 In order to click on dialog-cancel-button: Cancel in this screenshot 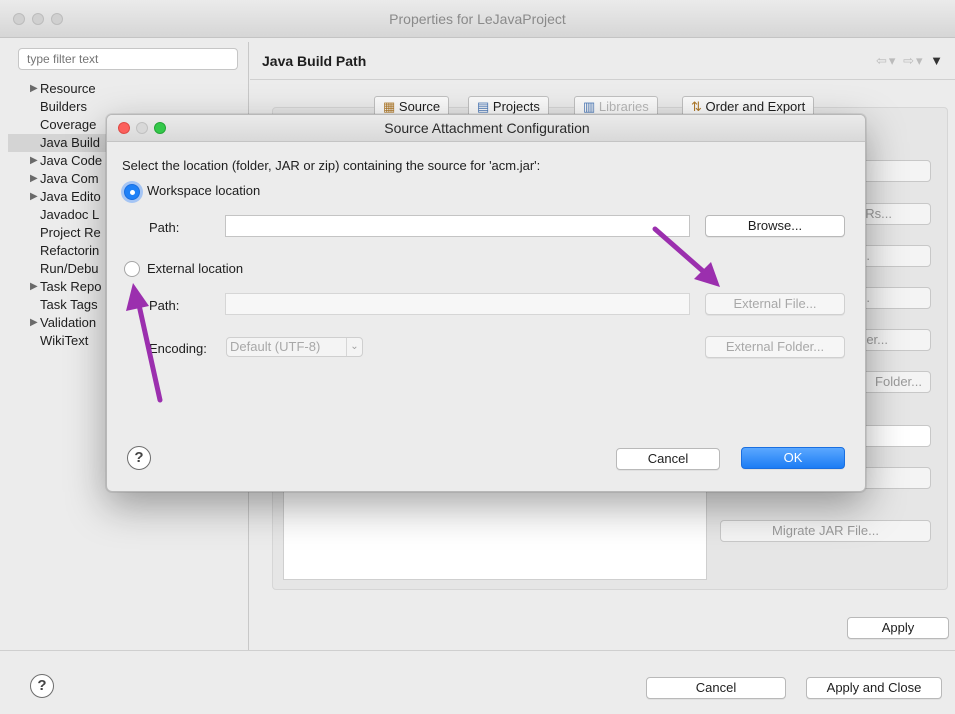, I will do `click(668, 459)`.